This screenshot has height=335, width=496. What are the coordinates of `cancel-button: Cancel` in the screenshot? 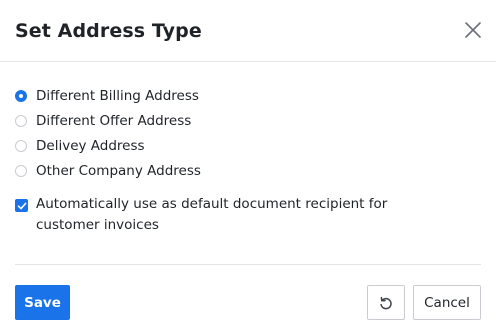 It's located at (447, 302).